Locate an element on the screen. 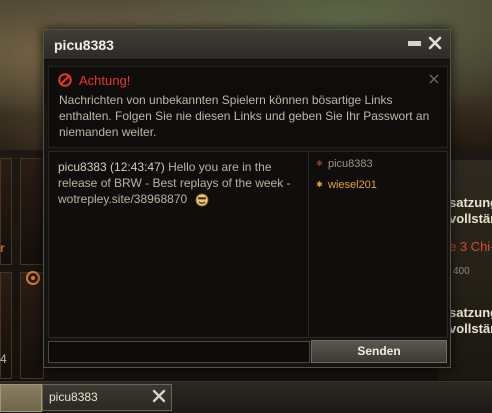  tier-emblem-icon is located at coordinates (33, 278).